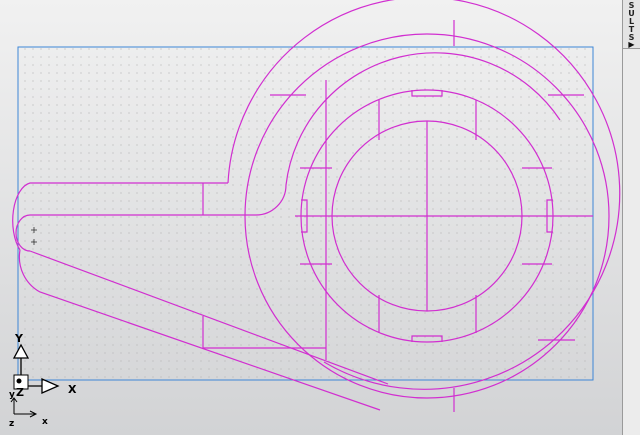  Describe the element at coordinates (45, 422) in the screenshot. I see `mini-triad-x-label: x` at that location.